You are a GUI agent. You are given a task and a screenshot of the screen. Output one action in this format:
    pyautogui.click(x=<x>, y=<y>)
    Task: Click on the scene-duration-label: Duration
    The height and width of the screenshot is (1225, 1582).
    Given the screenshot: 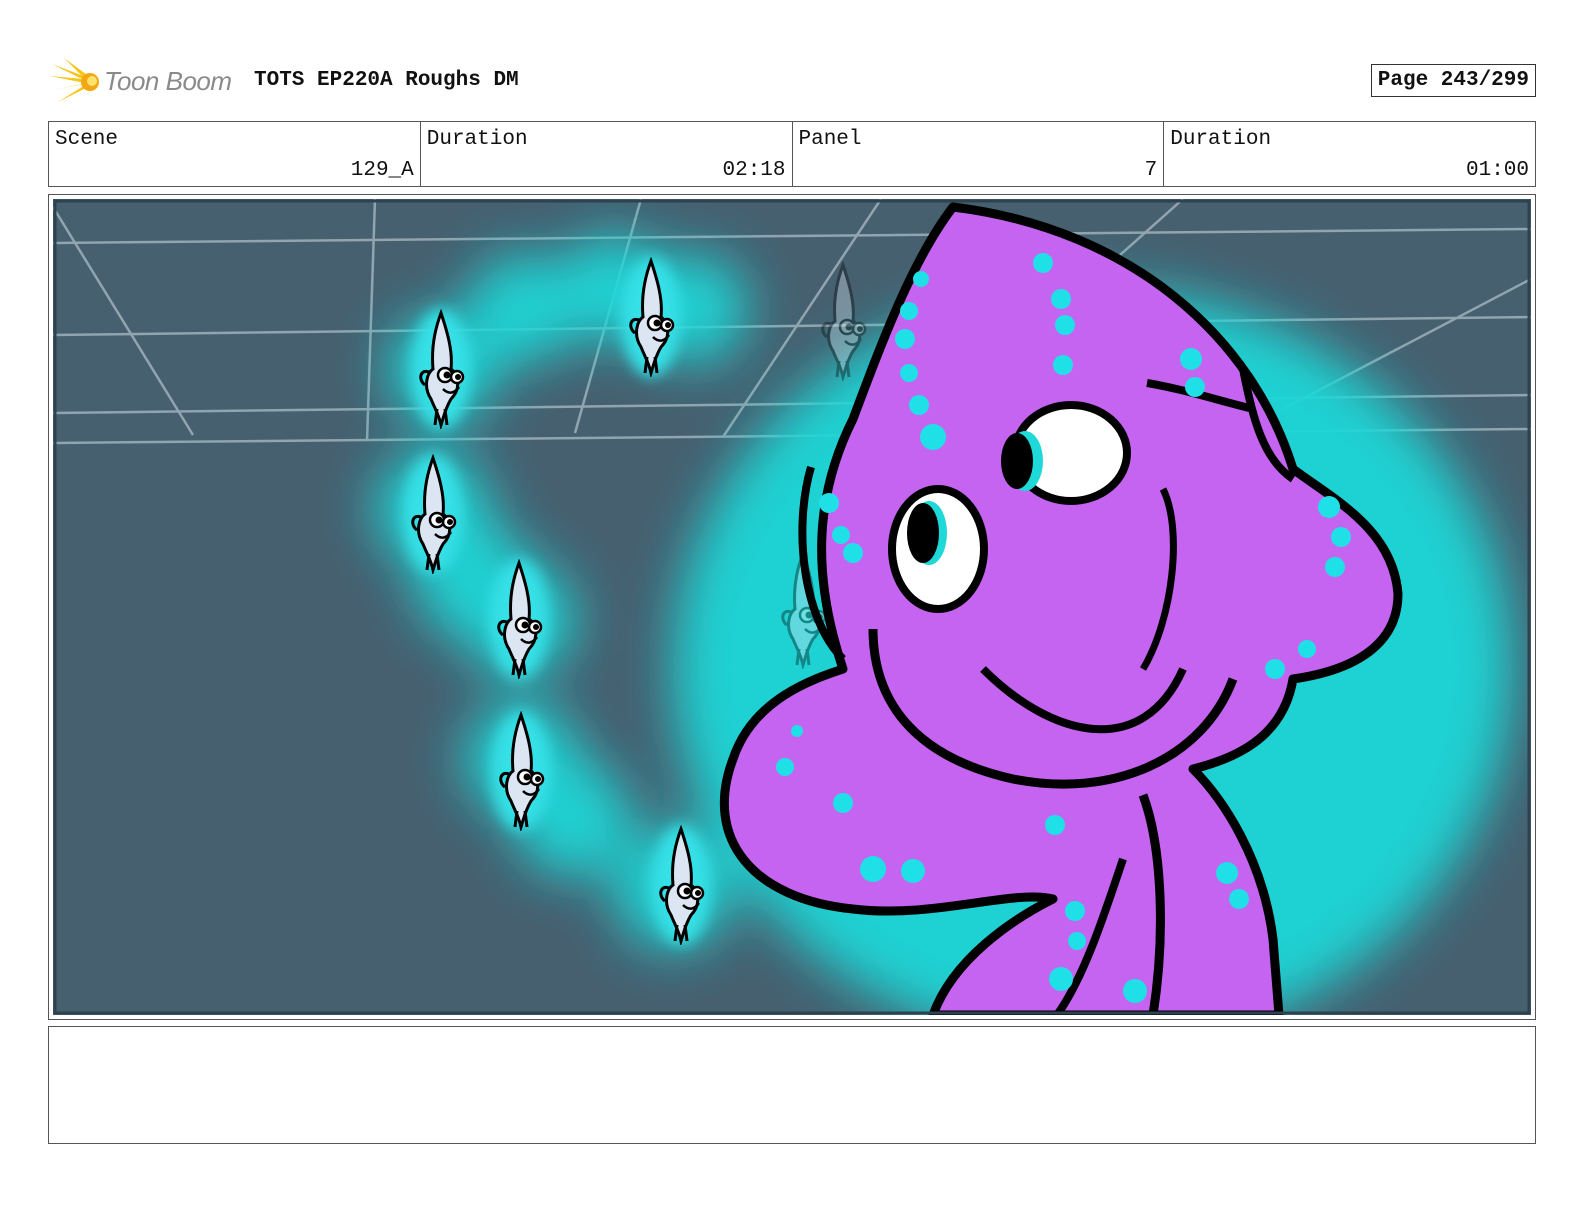 What is the action you would take?
    pyautogui.click(x=477, y=139)
    